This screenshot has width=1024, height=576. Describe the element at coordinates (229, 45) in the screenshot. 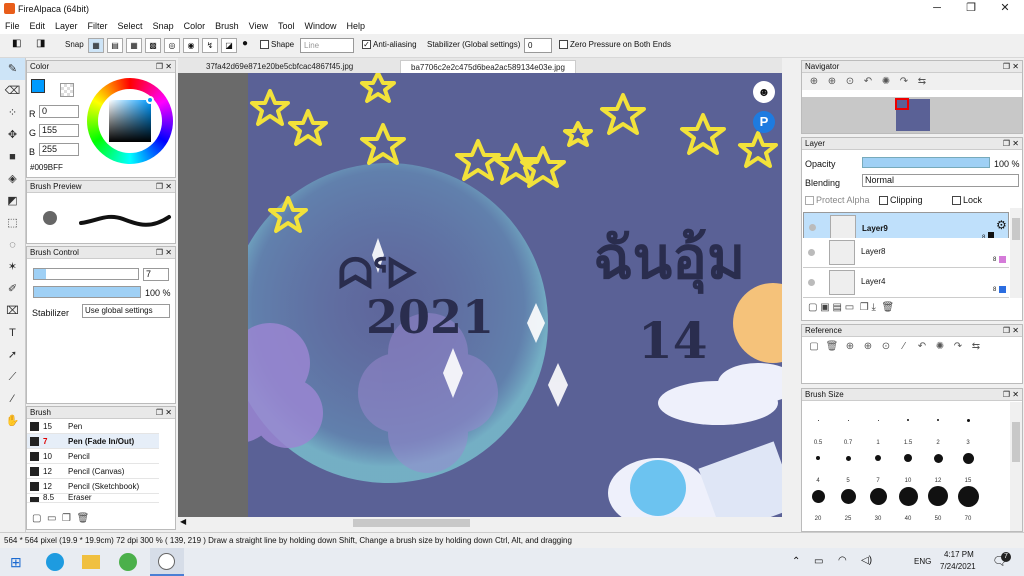

I see `snap-3d-icon: ◪` at that location.